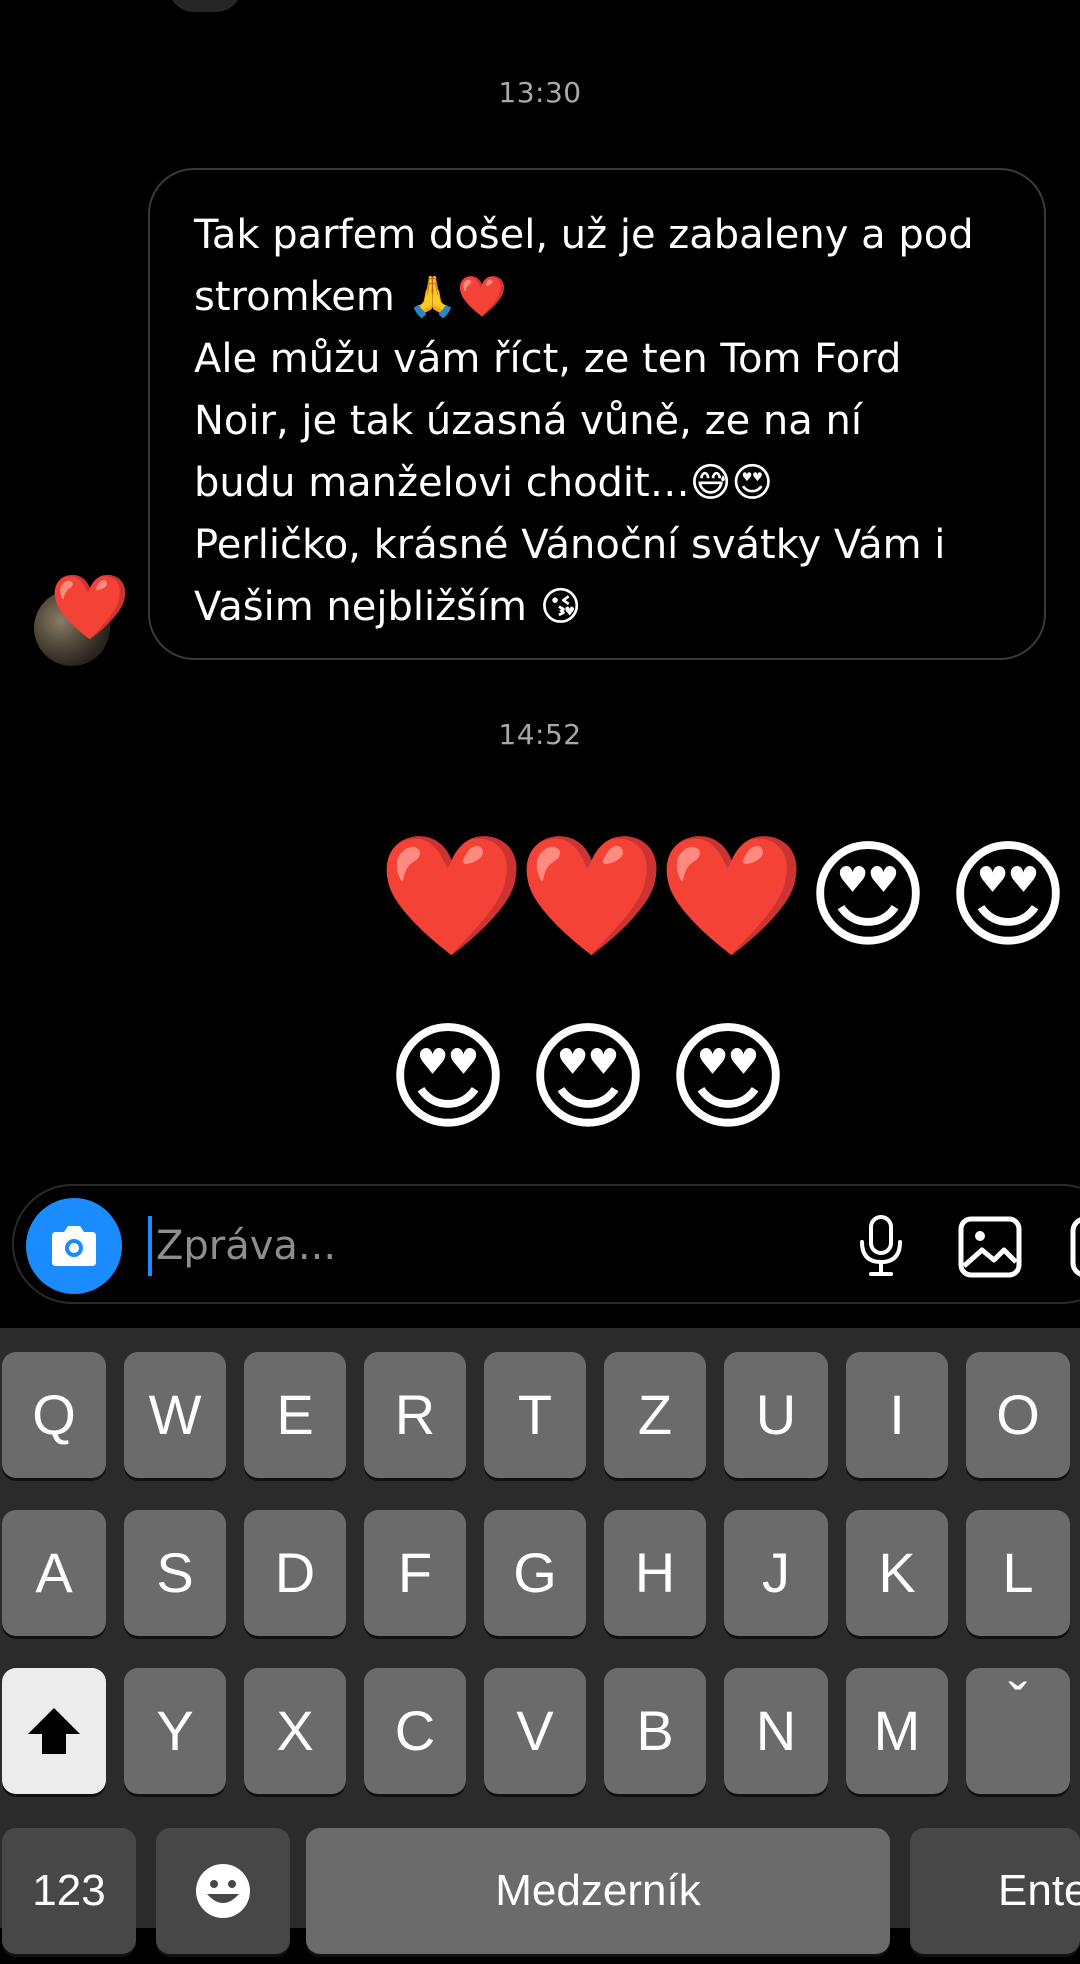 This screenshot has width=1080, height=1964. Describe the element at coordinates (295, 1731) in the screenshot. I see `key-x: X` at that location.